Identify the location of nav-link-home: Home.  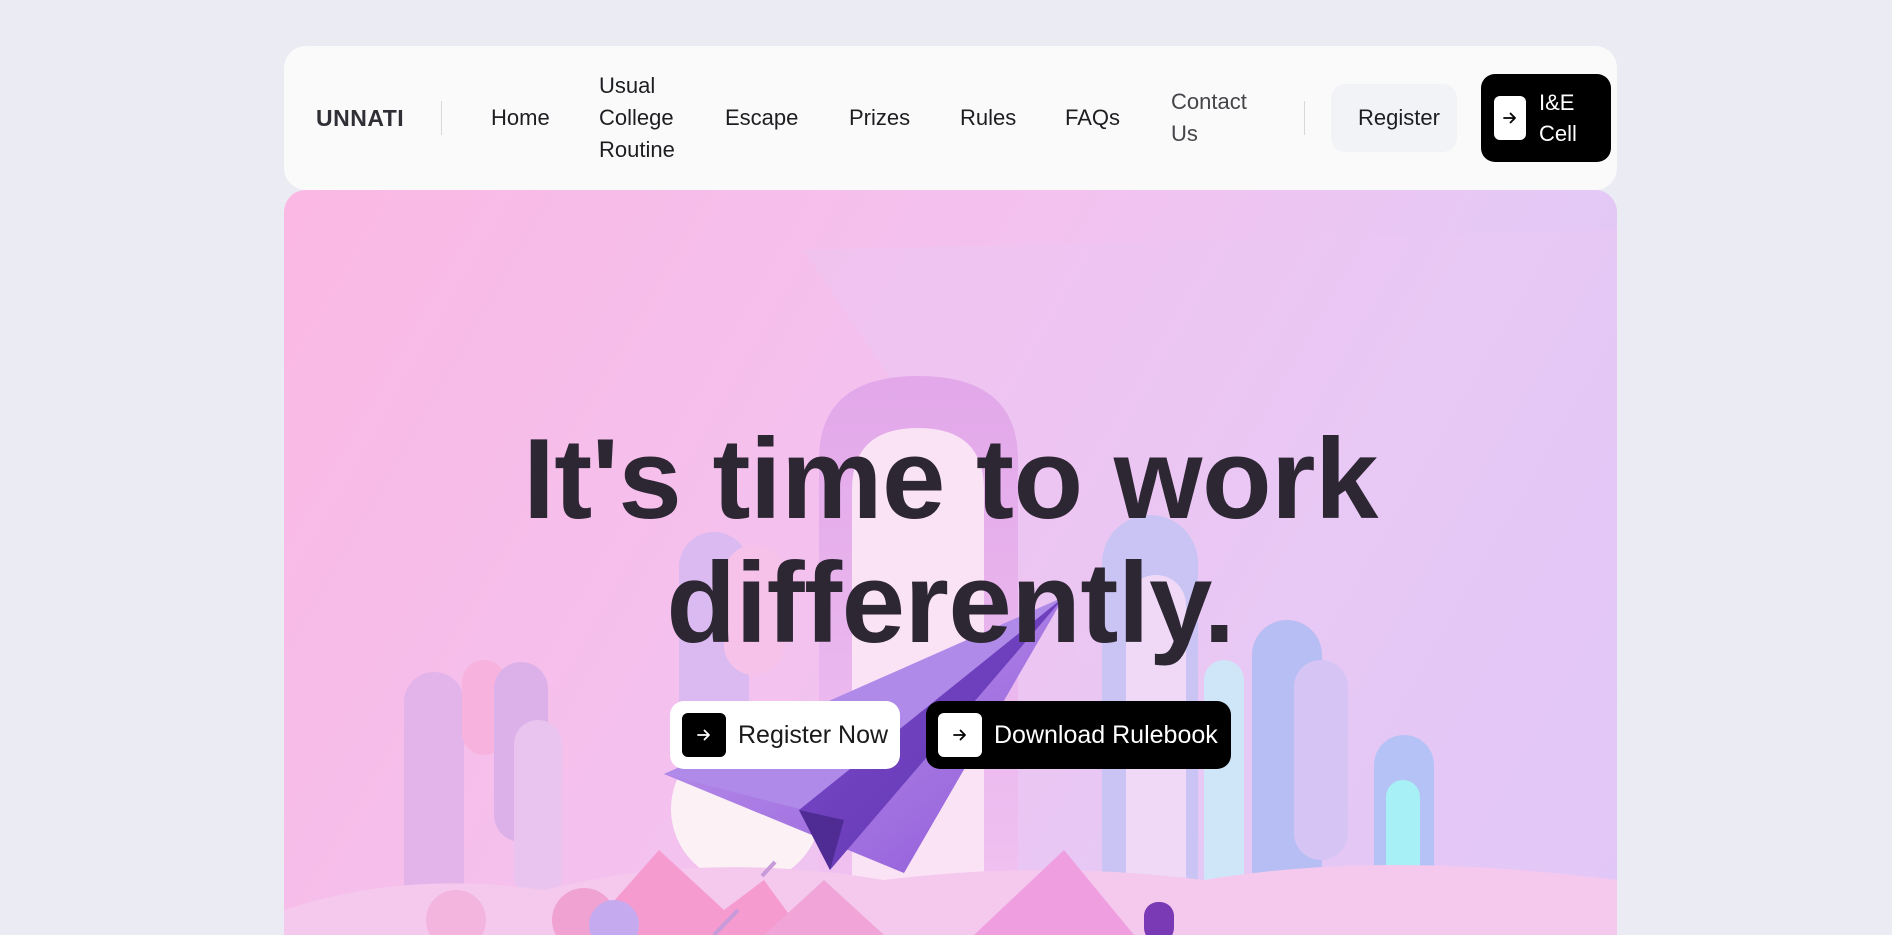
(520, 118).